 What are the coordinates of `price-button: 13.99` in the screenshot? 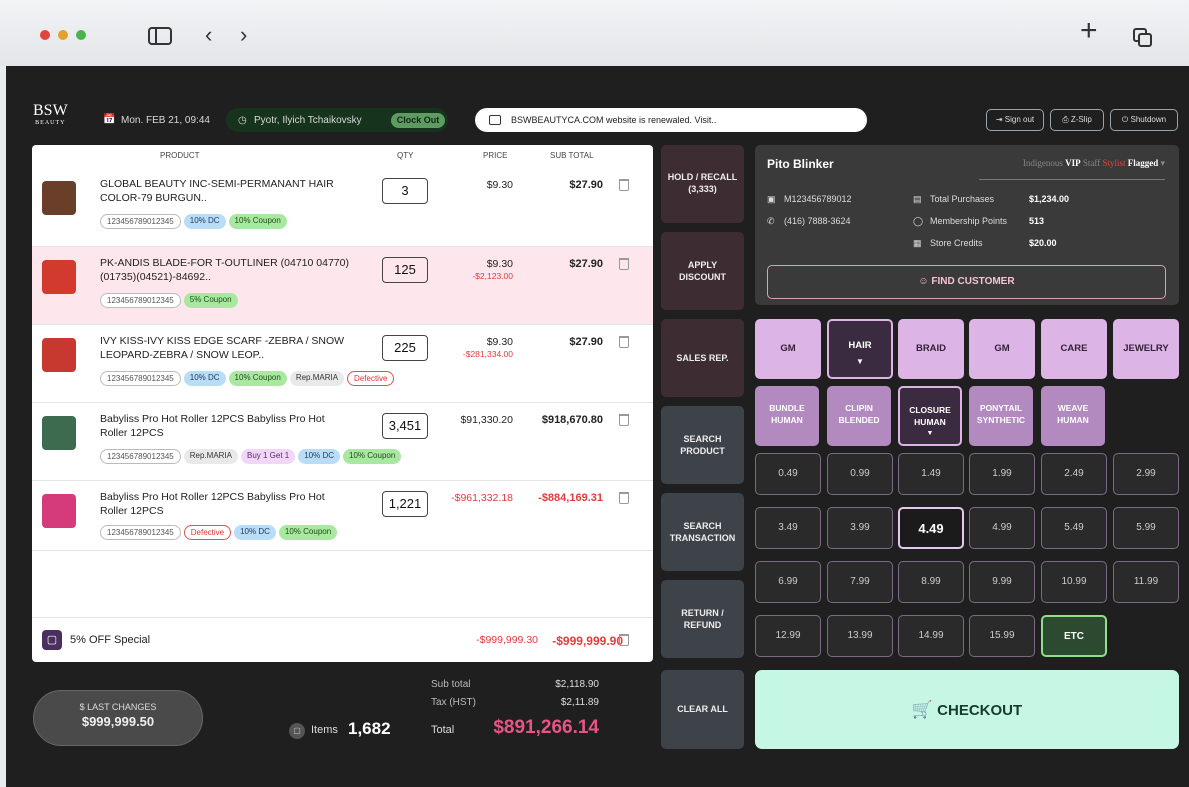 It's located at (860, 636).